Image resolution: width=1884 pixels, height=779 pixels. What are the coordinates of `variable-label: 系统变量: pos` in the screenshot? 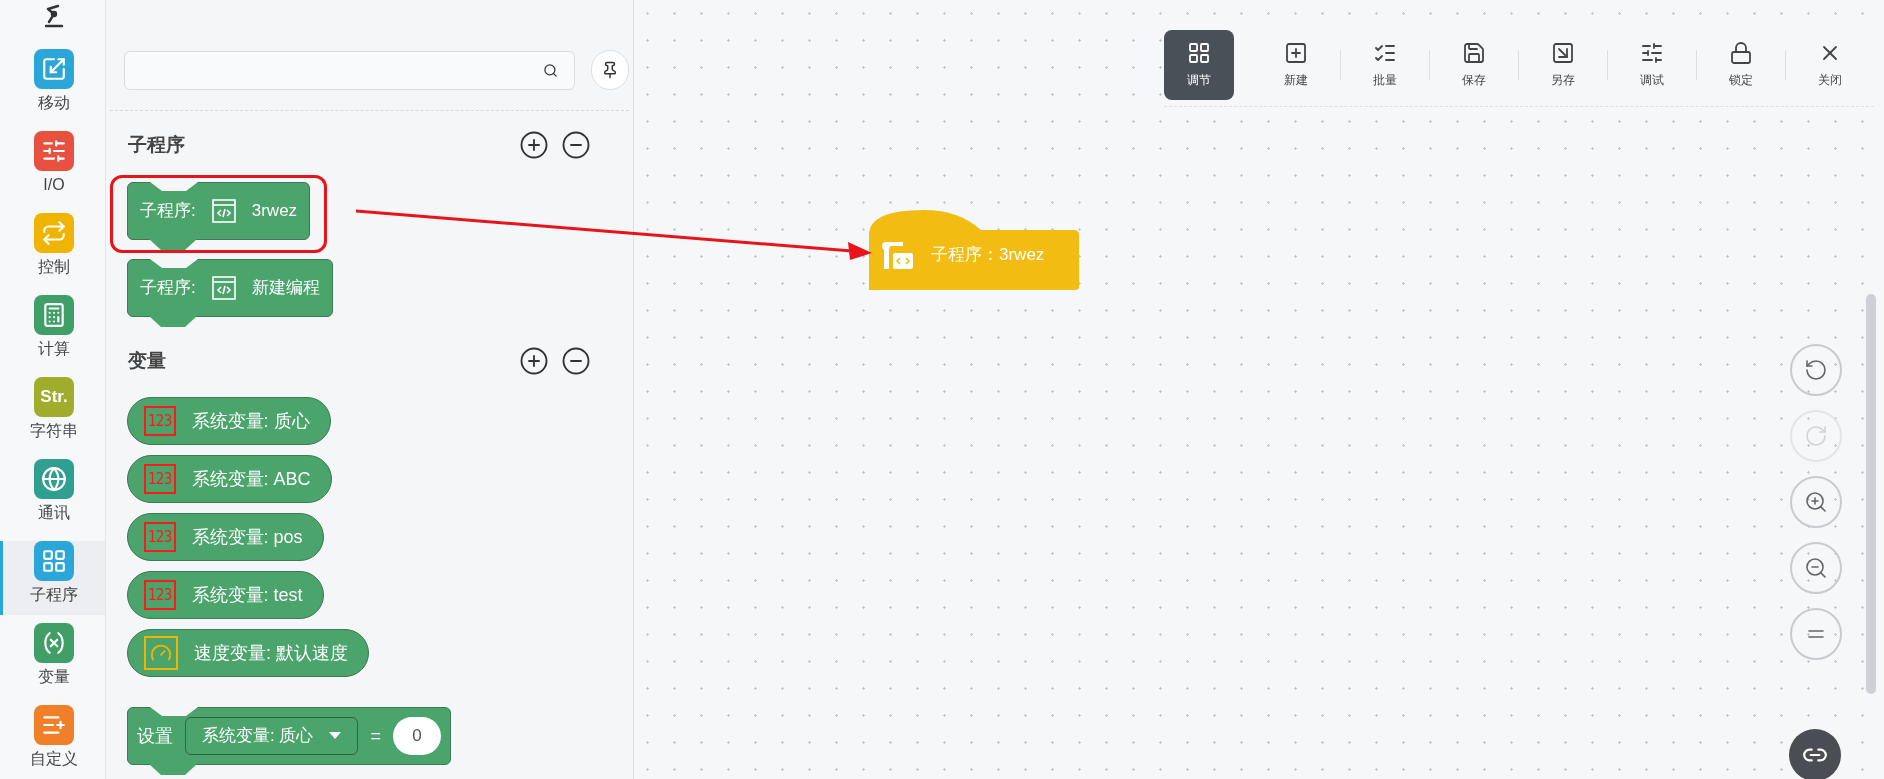 It's located at (247, 537).